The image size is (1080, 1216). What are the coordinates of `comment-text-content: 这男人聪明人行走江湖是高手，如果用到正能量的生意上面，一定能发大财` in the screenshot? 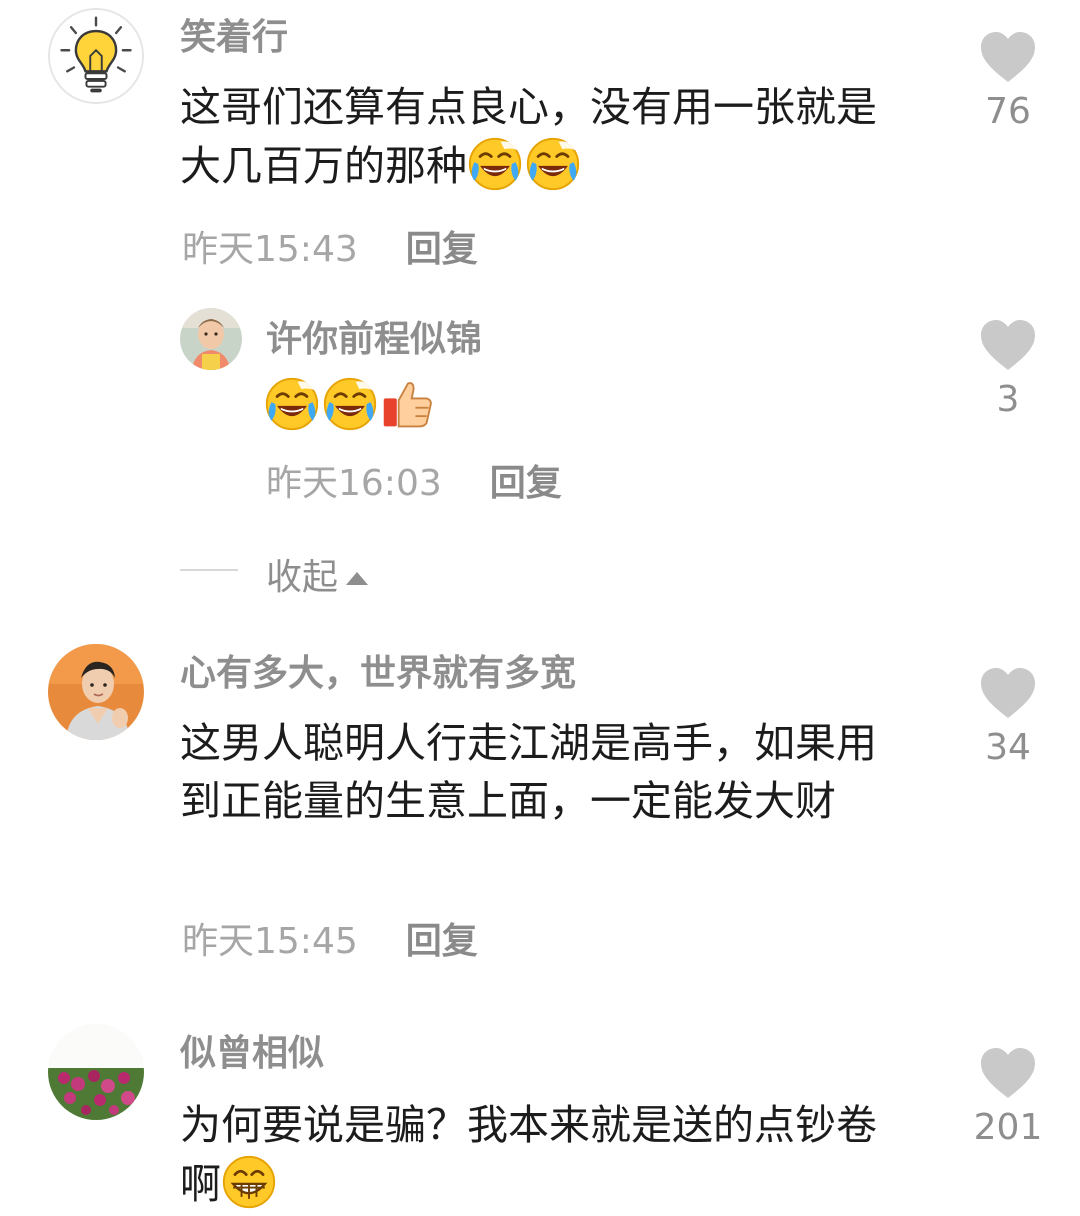 It's located at (528, 772).